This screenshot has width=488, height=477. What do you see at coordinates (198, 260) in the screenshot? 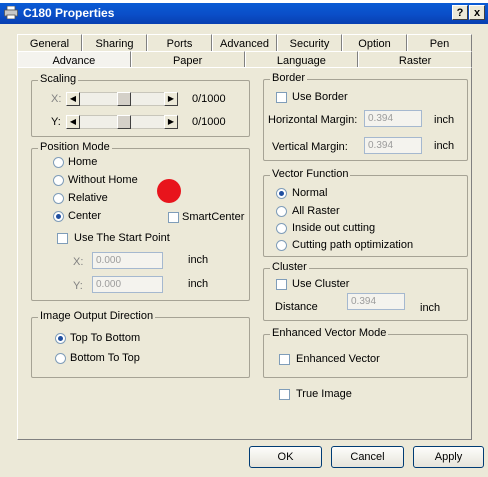
I see `start-x-unit: inch` at bounding box center [198, 260].